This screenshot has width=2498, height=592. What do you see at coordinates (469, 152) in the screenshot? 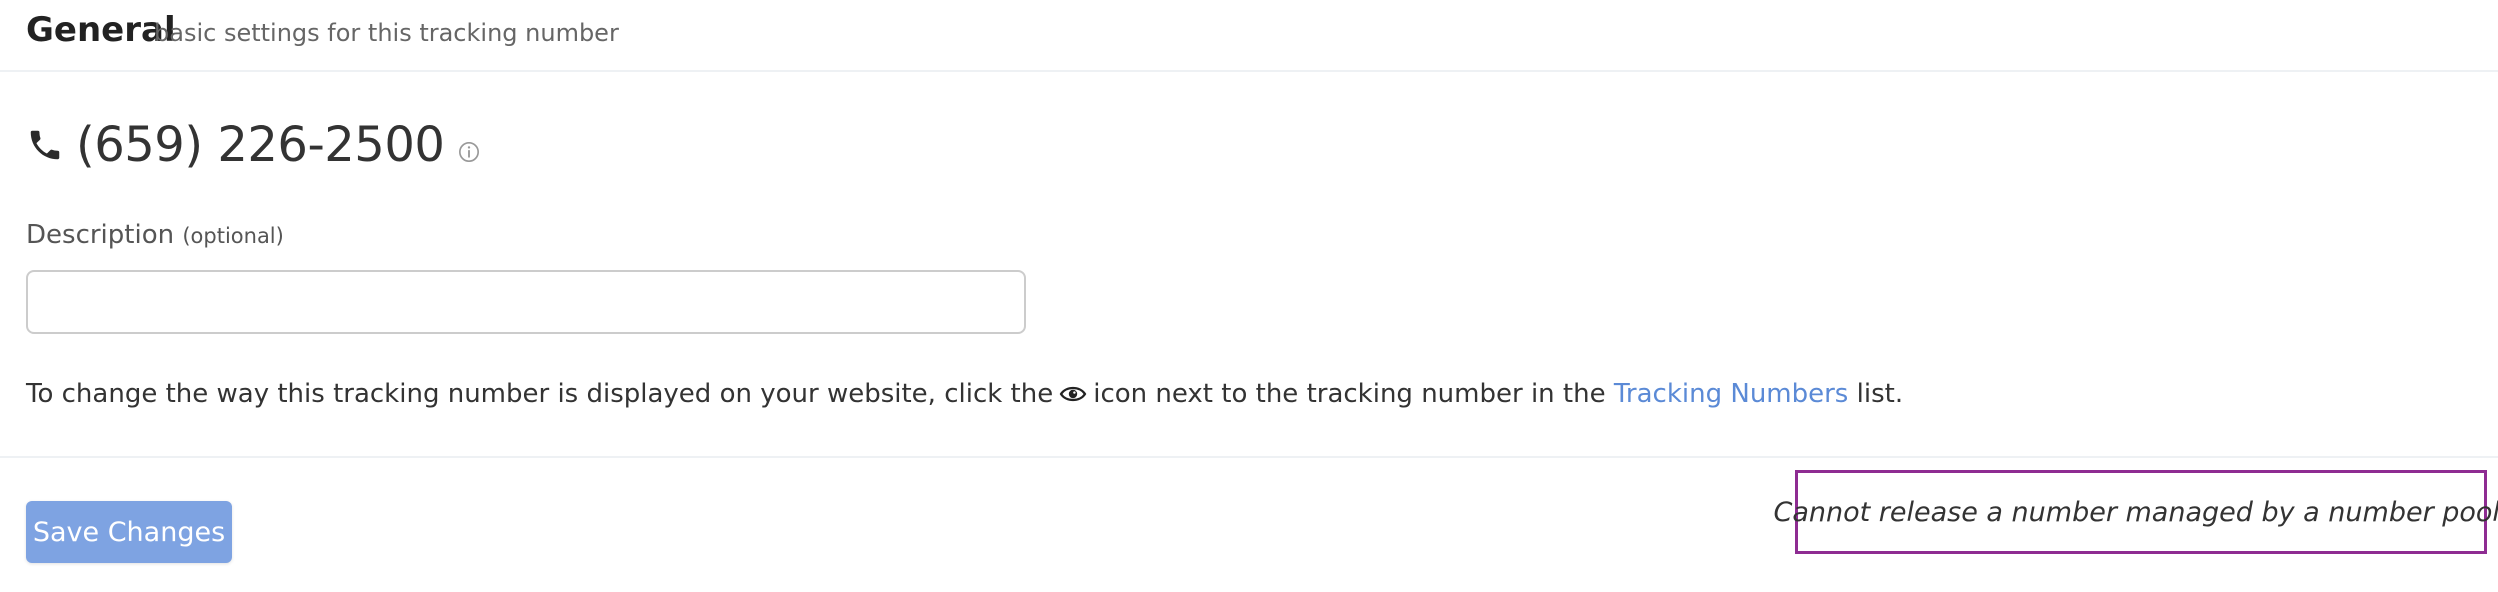
I see `info-icon` at bounding box center [469, 152].